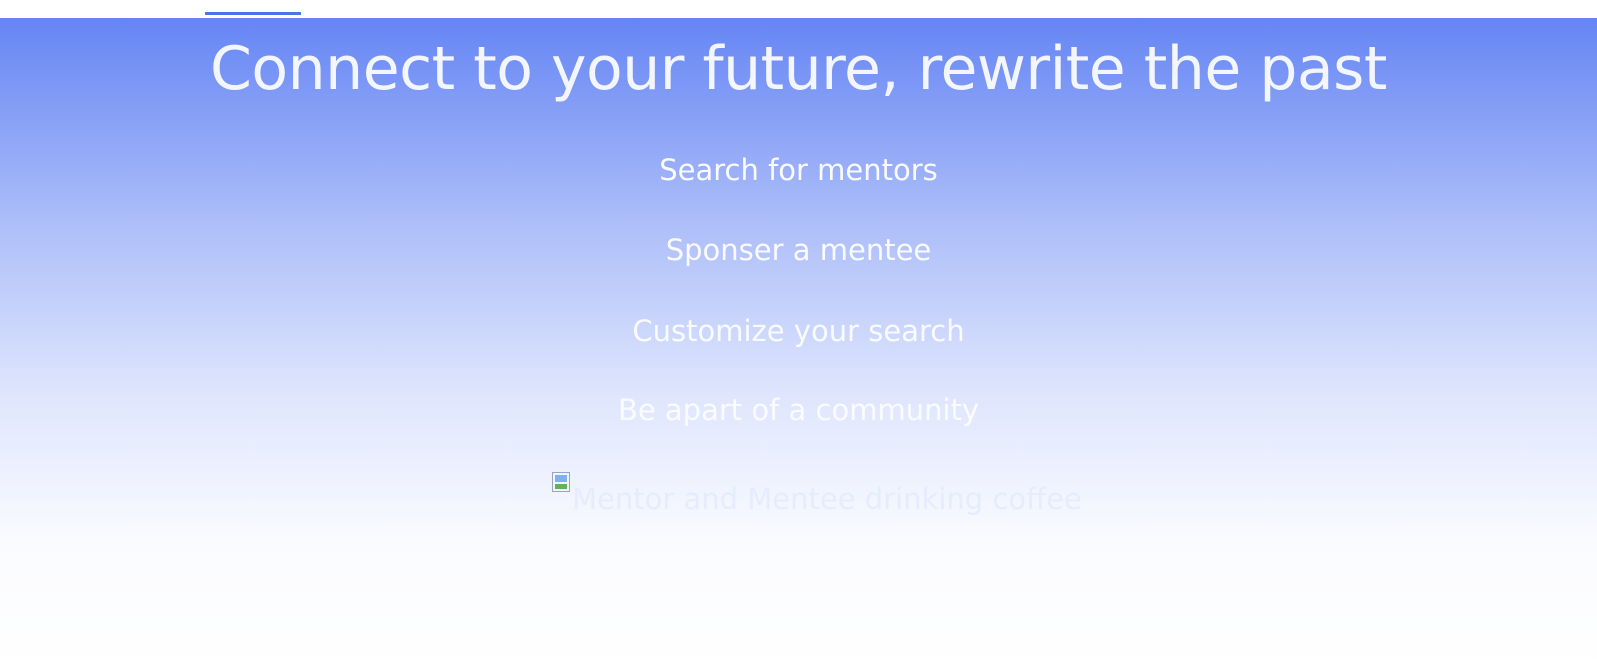 The width and height of the screenshot is (1597, 671). What do you see at coordinates (798, 410) in the screenshot?
I see `feature-community: Be apart of a community` at bounding box center [798, 410].